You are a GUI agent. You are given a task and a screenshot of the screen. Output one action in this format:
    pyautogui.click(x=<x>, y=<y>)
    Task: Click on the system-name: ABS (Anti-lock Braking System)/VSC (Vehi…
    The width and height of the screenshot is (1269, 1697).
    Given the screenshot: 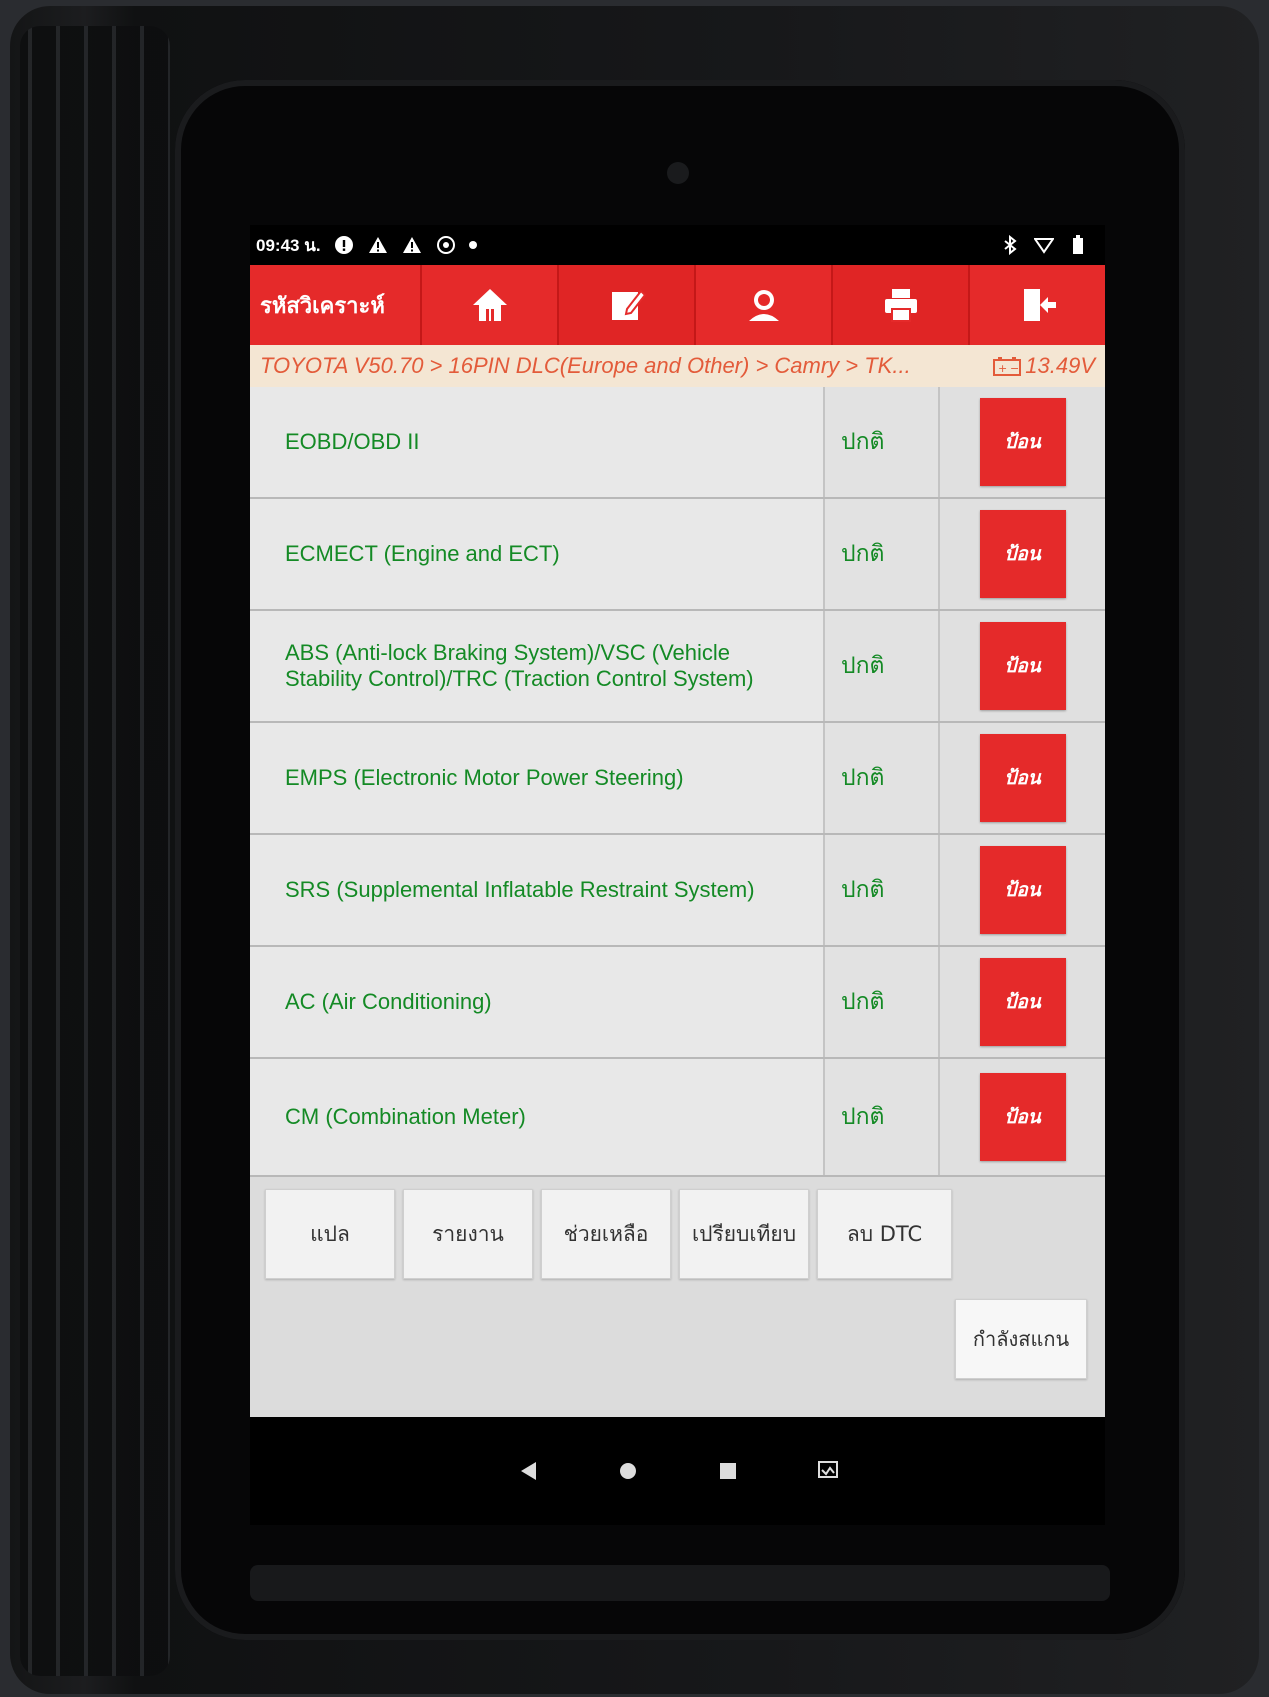 What is the action you would take?
    pyautogui.click(x=537, y=666)
    